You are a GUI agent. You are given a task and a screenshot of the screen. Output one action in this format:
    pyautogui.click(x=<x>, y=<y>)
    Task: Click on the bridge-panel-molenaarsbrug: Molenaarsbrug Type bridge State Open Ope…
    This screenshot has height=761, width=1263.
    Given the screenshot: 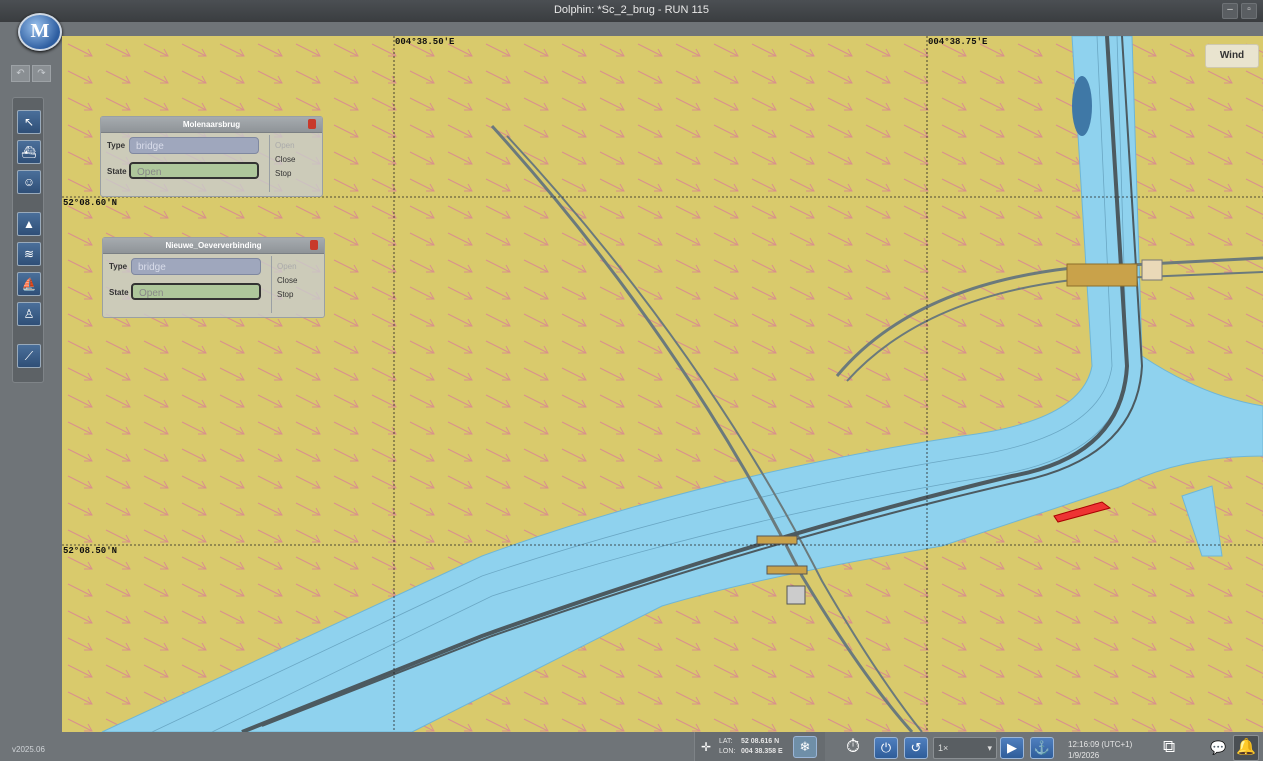 What is the action you would take?
    pyautogui.click(x=211, y=156)
    